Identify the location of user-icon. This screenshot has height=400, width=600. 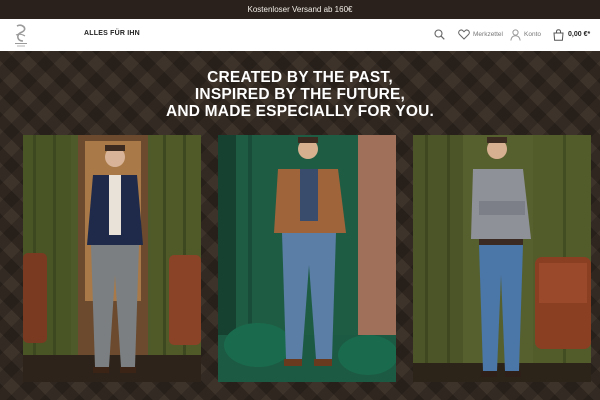
(515, 34).